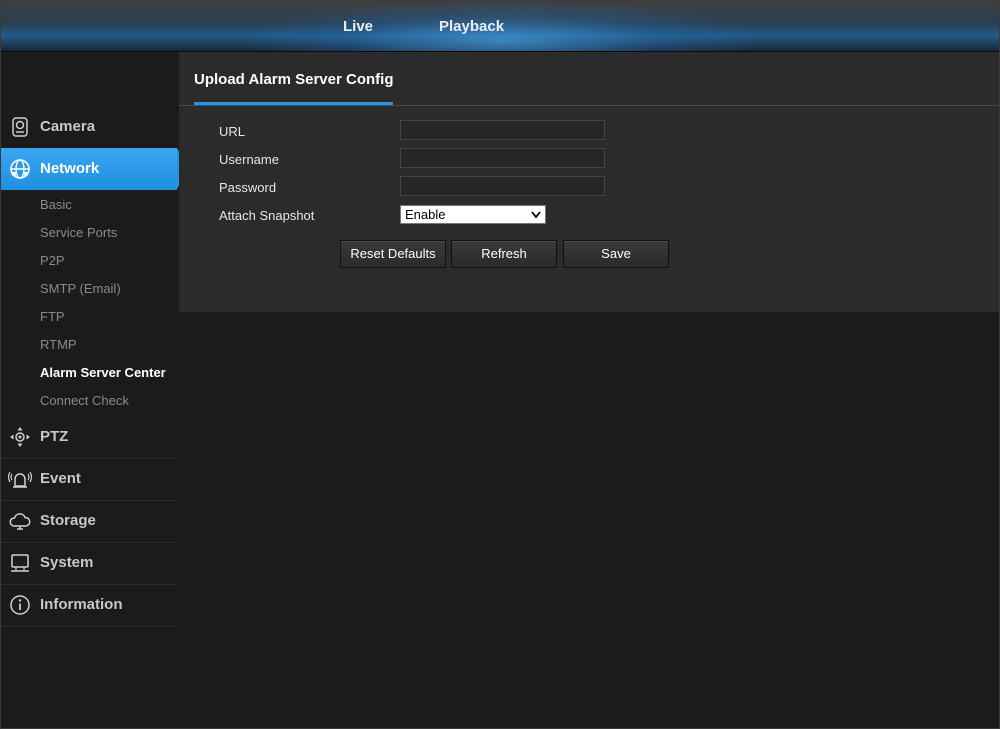  What do you see at coordinates (60, 478) in the screenshot?
I see `sidebar-item-label: Event` at bounding box center [60, 478].